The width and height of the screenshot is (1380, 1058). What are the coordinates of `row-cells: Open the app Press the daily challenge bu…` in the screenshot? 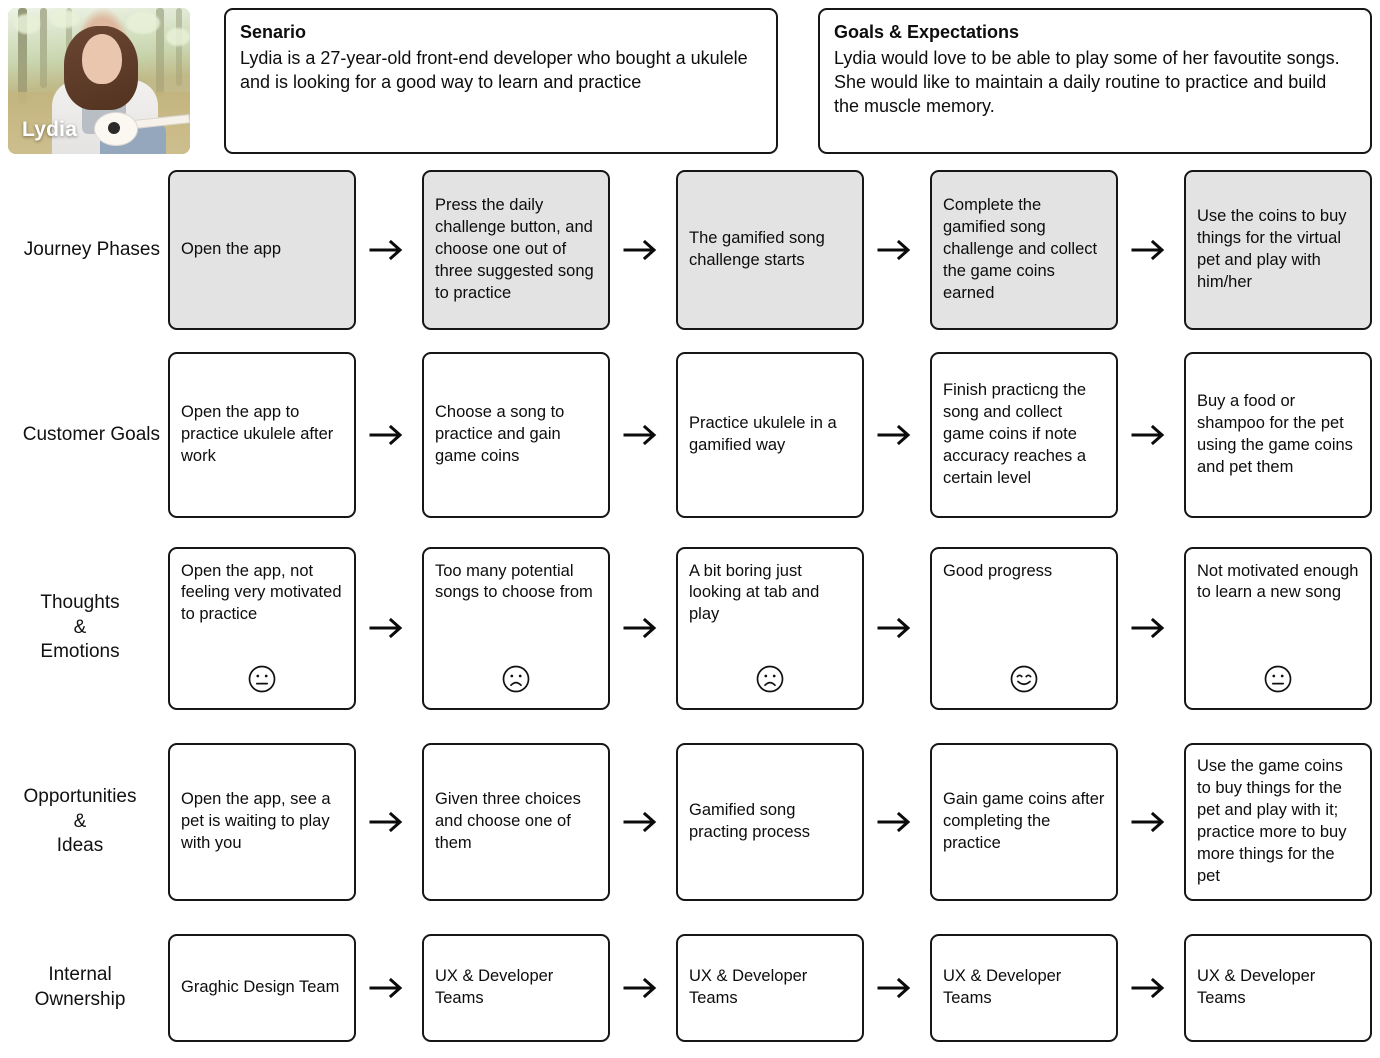 It's located at (770, 250).